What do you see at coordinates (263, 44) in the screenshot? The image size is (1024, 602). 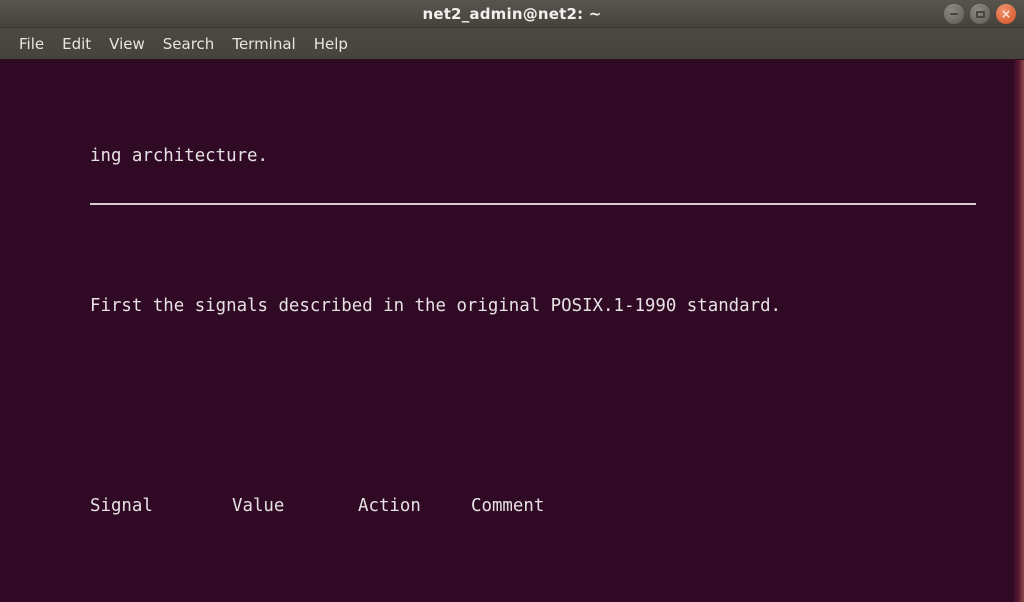 I see `menu-item-terminal: Terminal` at bounding box center [263, 44].